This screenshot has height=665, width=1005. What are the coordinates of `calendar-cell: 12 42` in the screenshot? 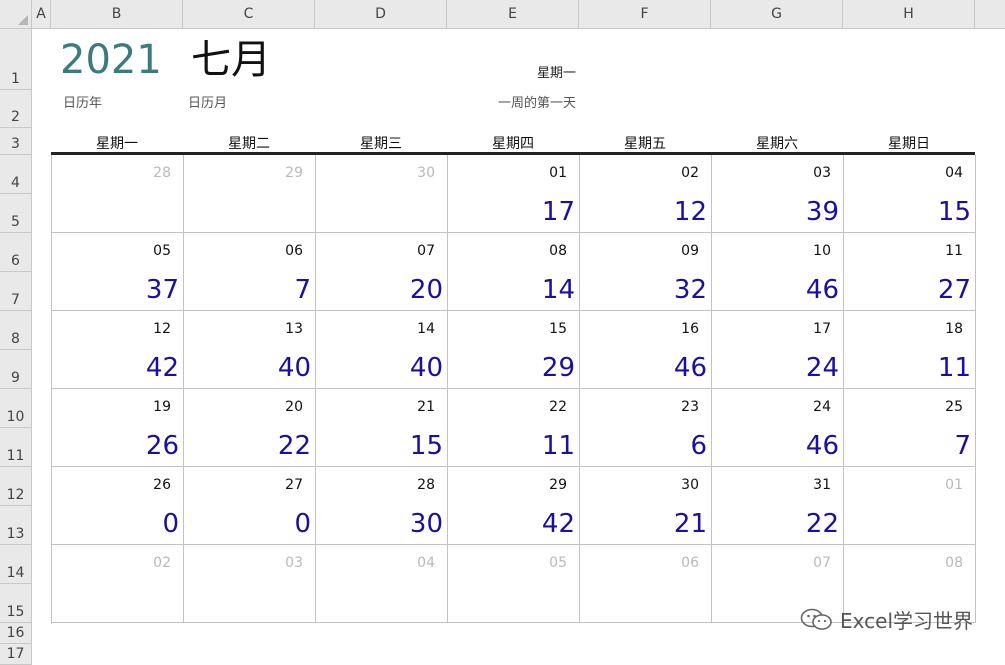 It's located at (118, 350).